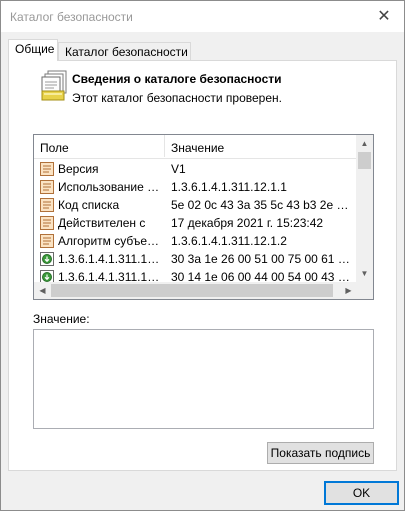 This screenshot has height=511, width=405. Describe the element at coordinates (42, 290) in the screenshot. I see `scroll-left-icon: ◀` at that location.